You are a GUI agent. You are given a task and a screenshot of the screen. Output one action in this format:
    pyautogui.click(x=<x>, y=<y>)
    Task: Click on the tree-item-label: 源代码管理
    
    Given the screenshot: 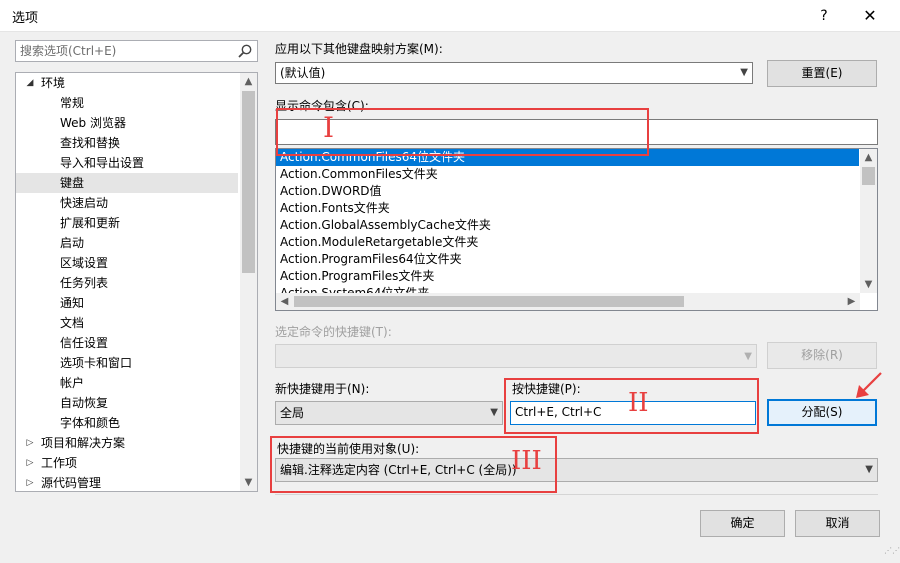 What is the action you would take?
    pyautogui.click(x=71, y=483)
    